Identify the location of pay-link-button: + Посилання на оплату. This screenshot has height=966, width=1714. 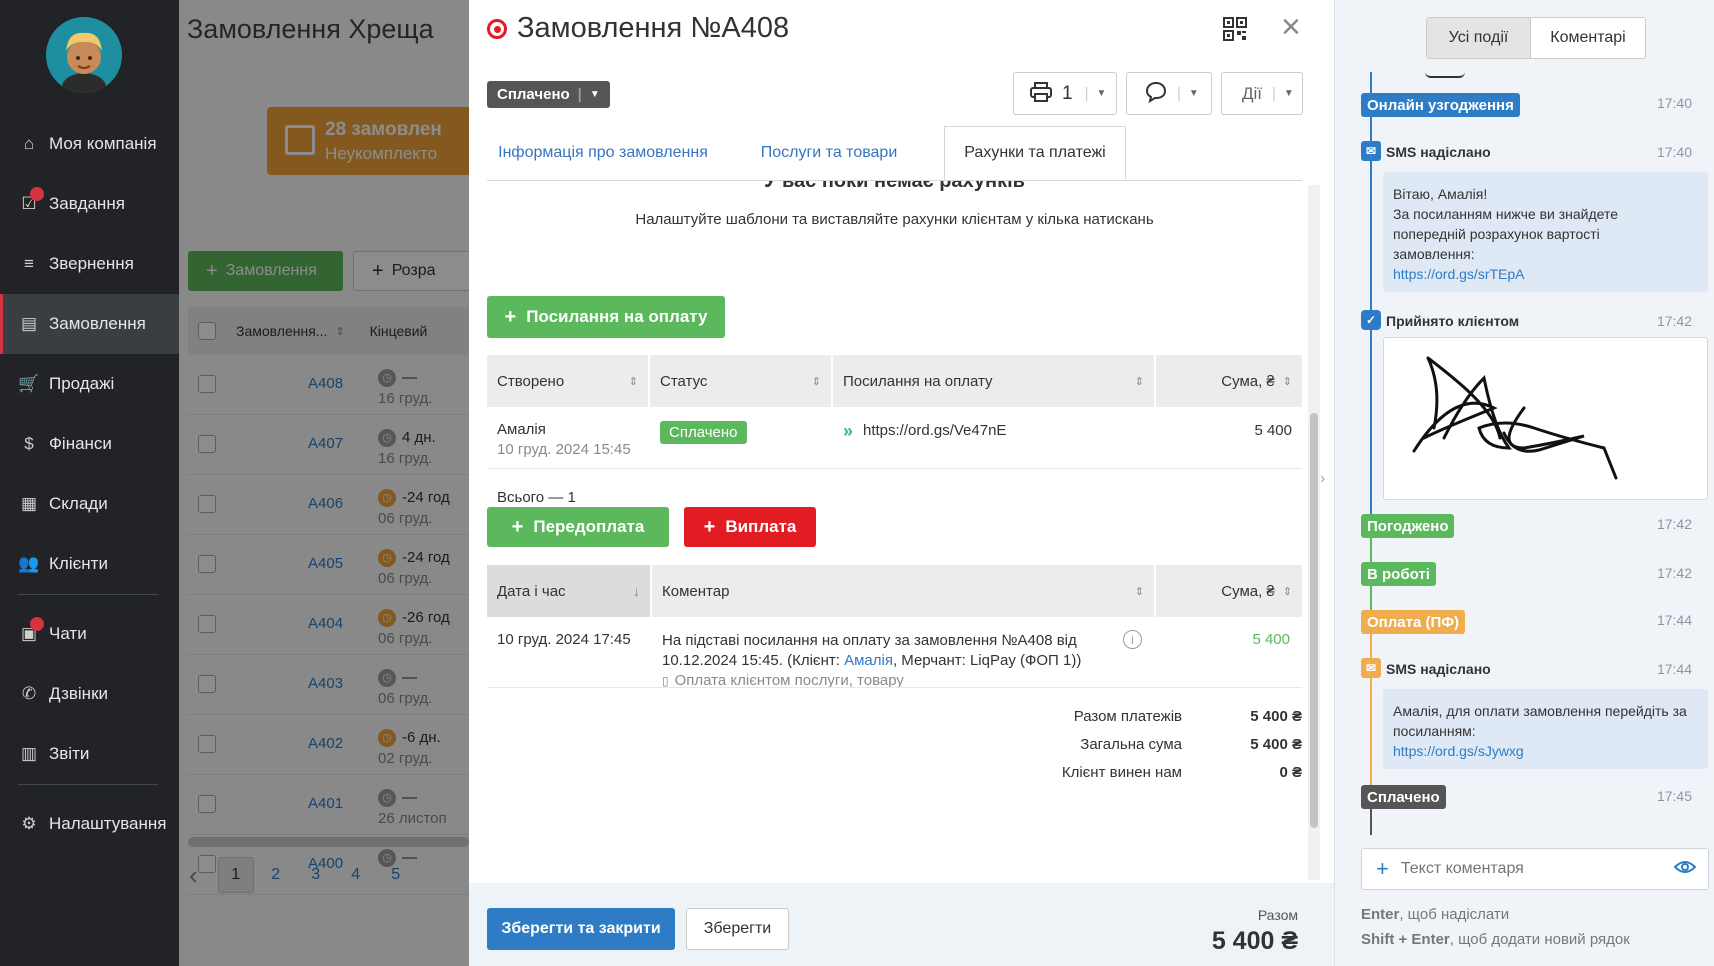
(606, 317).